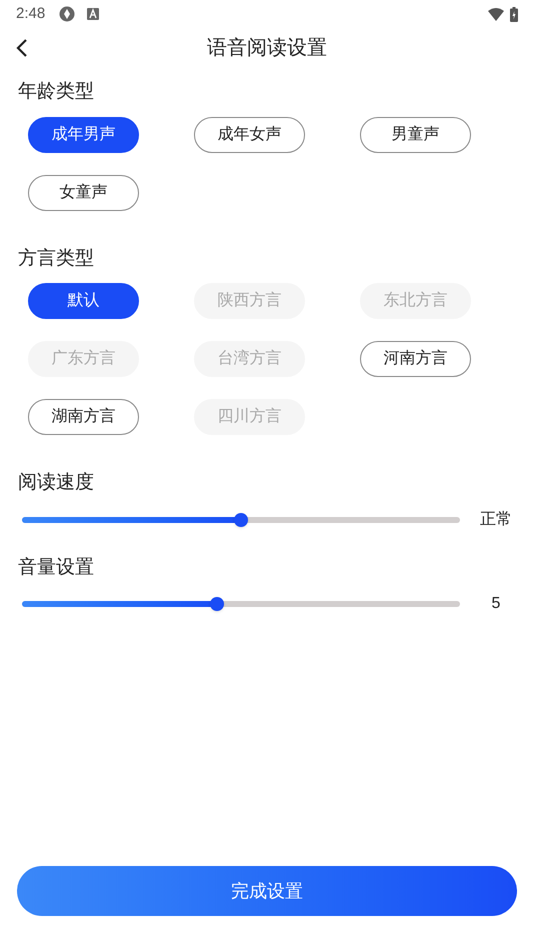 This screenshot has width=534, height=950. I want to click on section-title: 方言类型, so click(56, 258).